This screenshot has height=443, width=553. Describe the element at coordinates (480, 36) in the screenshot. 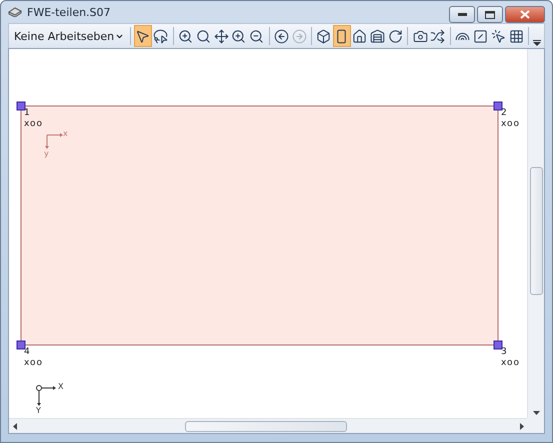

I see `slashed-square-icon` at that location.